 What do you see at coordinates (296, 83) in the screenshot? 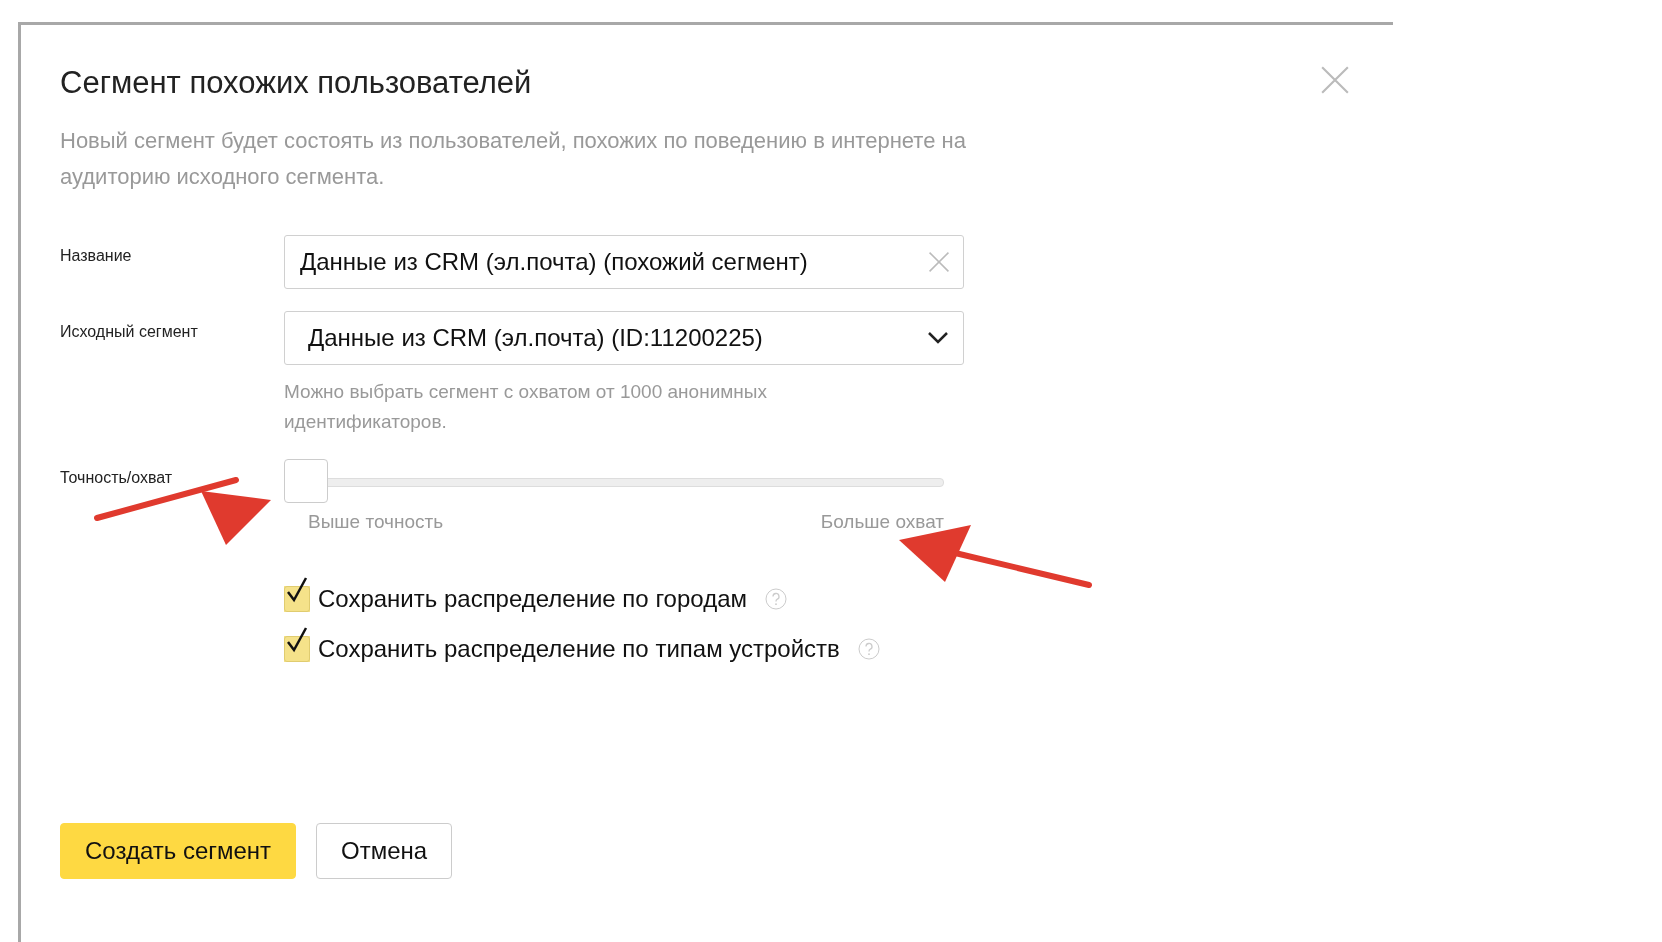
I see `dialog-title: Сегмент похожих пользователей` at bounding box center [296, 83].